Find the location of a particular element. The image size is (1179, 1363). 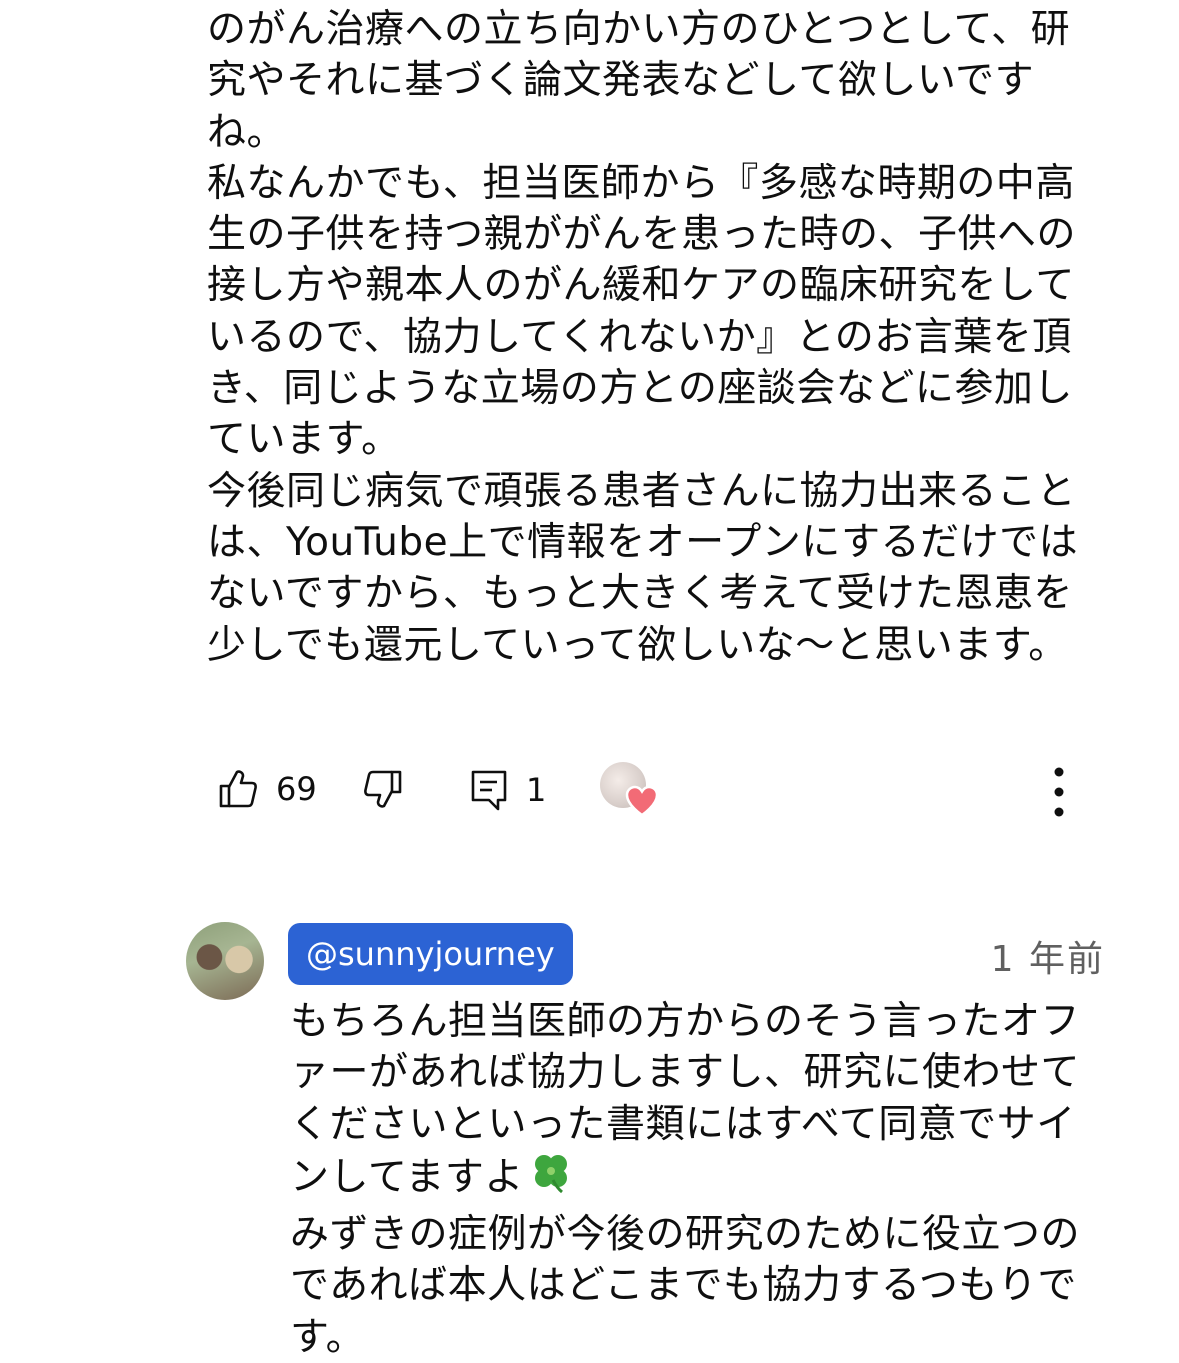

more-options-button is located at coordinates (1059, 792).